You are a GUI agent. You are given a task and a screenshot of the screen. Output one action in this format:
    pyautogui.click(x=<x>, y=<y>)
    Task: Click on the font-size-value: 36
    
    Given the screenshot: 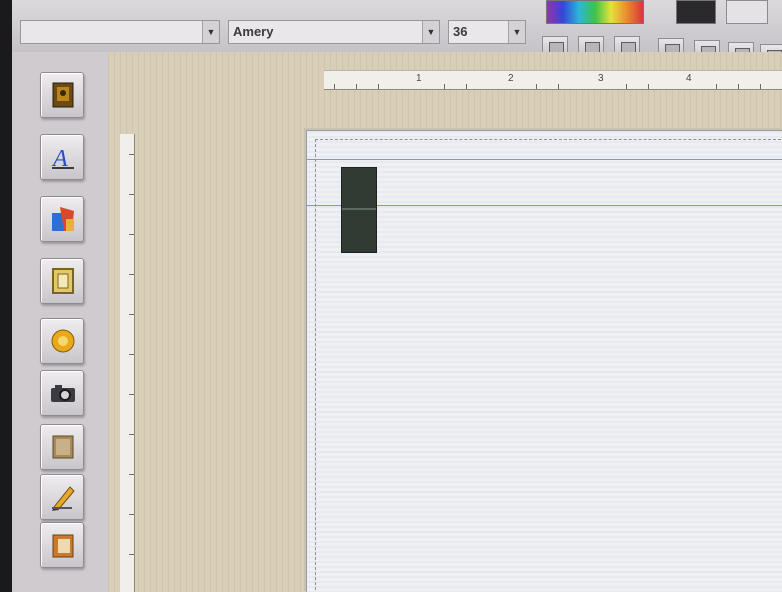 What is the action you would take?
    pyautogui.click(x=460, y=31)
    